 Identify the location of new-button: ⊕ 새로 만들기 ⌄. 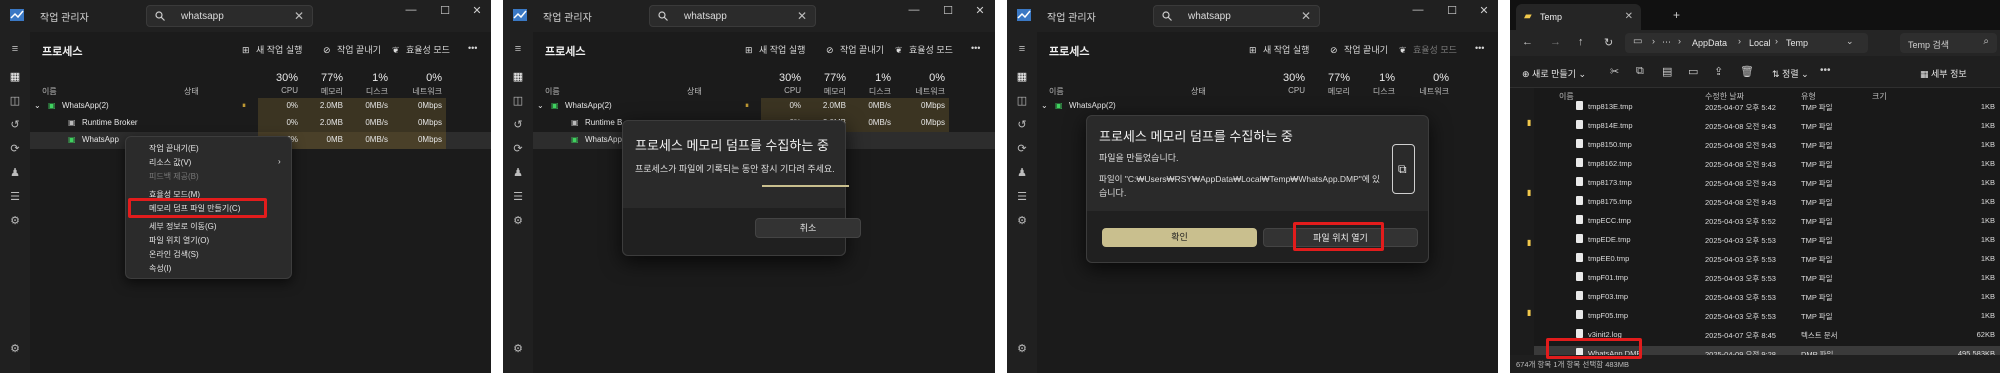
(1554, 73).